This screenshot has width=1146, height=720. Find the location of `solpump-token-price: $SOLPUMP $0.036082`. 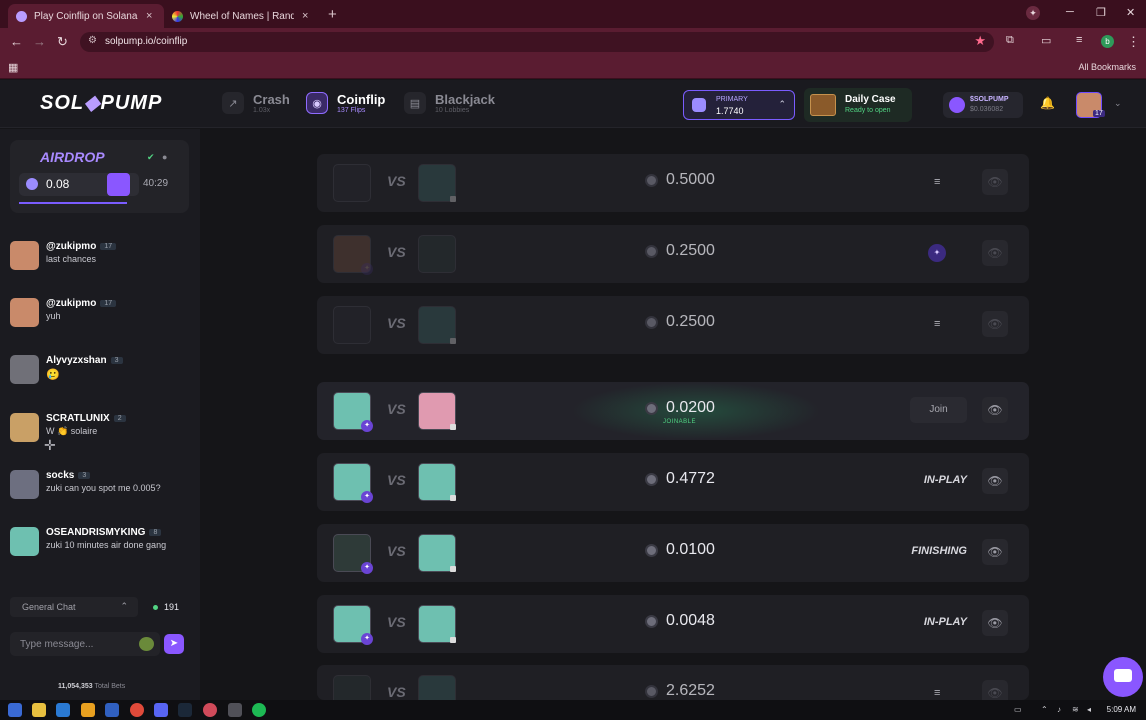

solpump-token-price: $SOLPUMP $0.036082 is located at coordinates (983, 105).